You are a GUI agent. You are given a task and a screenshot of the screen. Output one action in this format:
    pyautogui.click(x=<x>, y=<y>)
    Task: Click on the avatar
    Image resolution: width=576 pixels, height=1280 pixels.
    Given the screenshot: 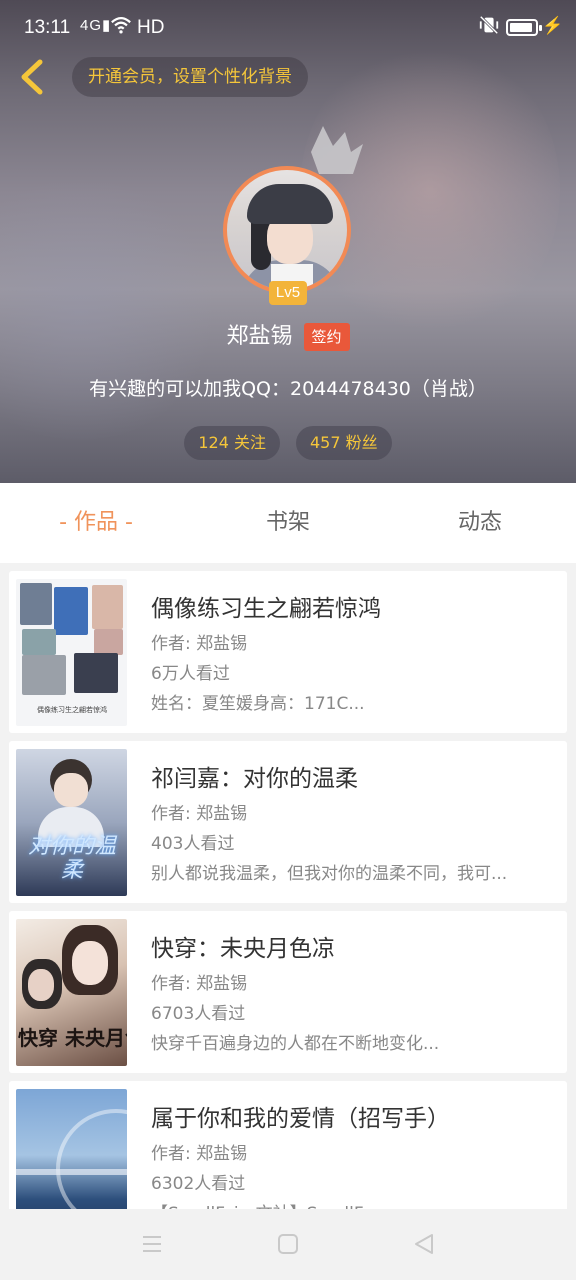 What is the action you would take?
    pyautogui.click(x=288, y=231)
    